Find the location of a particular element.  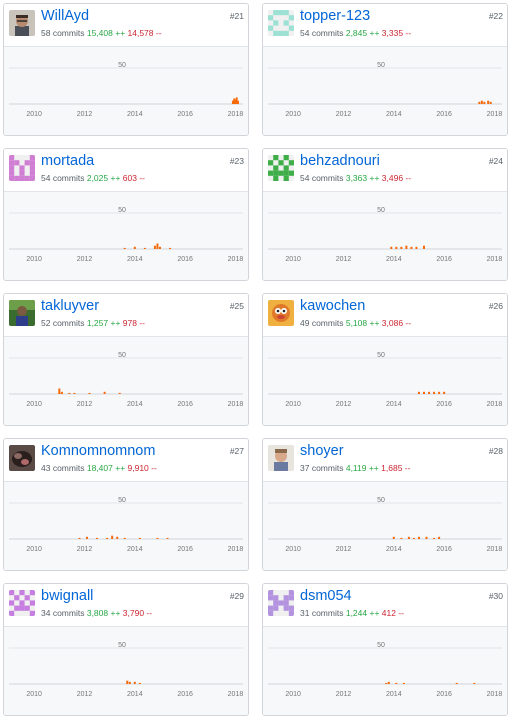

contributor-stats: 31 commits 1,244 ++ 412 -- is located at coordinates (352, 613).